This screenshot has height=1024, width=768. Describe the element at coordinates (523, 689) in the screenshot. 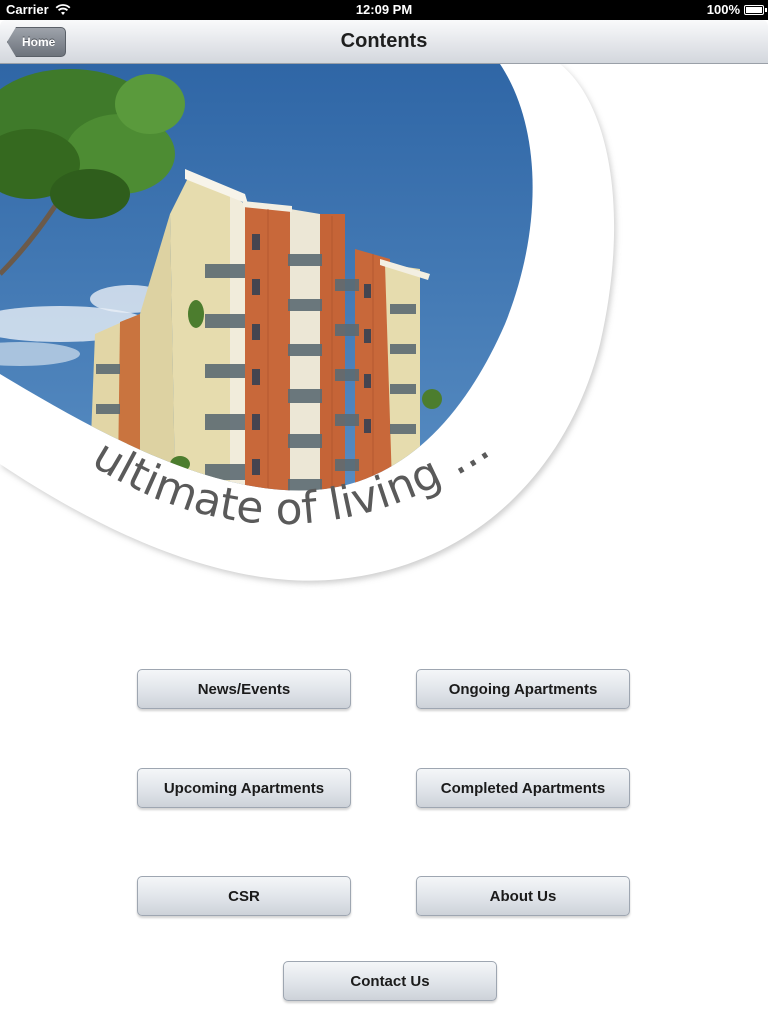

I see `ongoing-apartments-button: Ongoing Apartments` at that location.